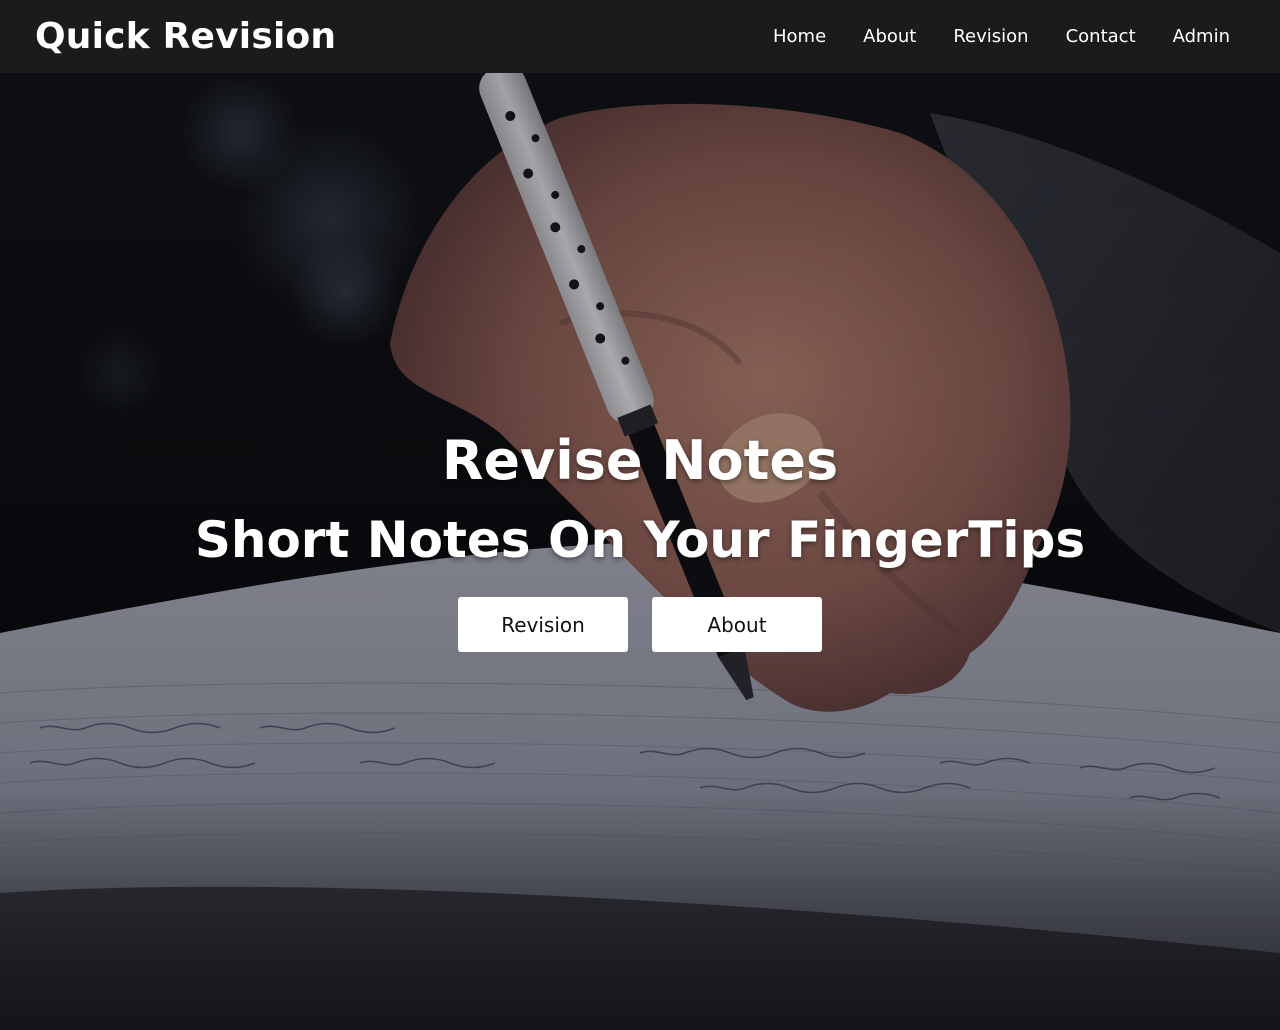  What do you see at coordinates (185, 36) in the screenshot?
I see `brand-logo: Quick Revision` at bounding box center [185, 36].